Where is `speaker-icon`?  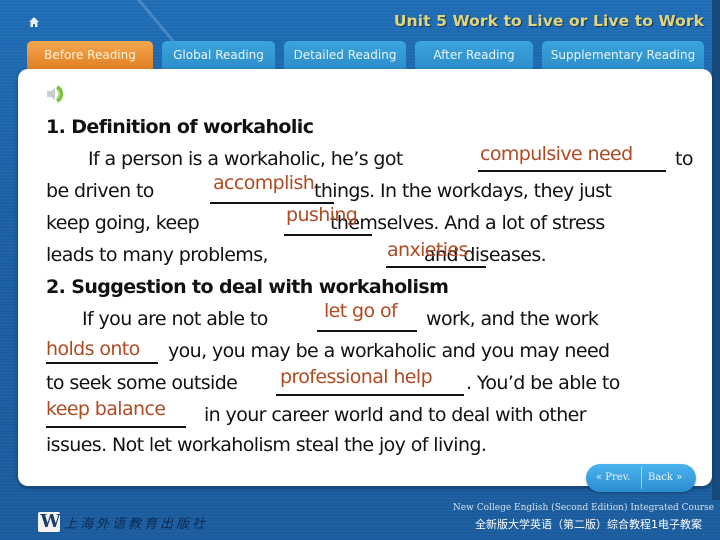
speaker-icon is located at coordinates (57, 94).